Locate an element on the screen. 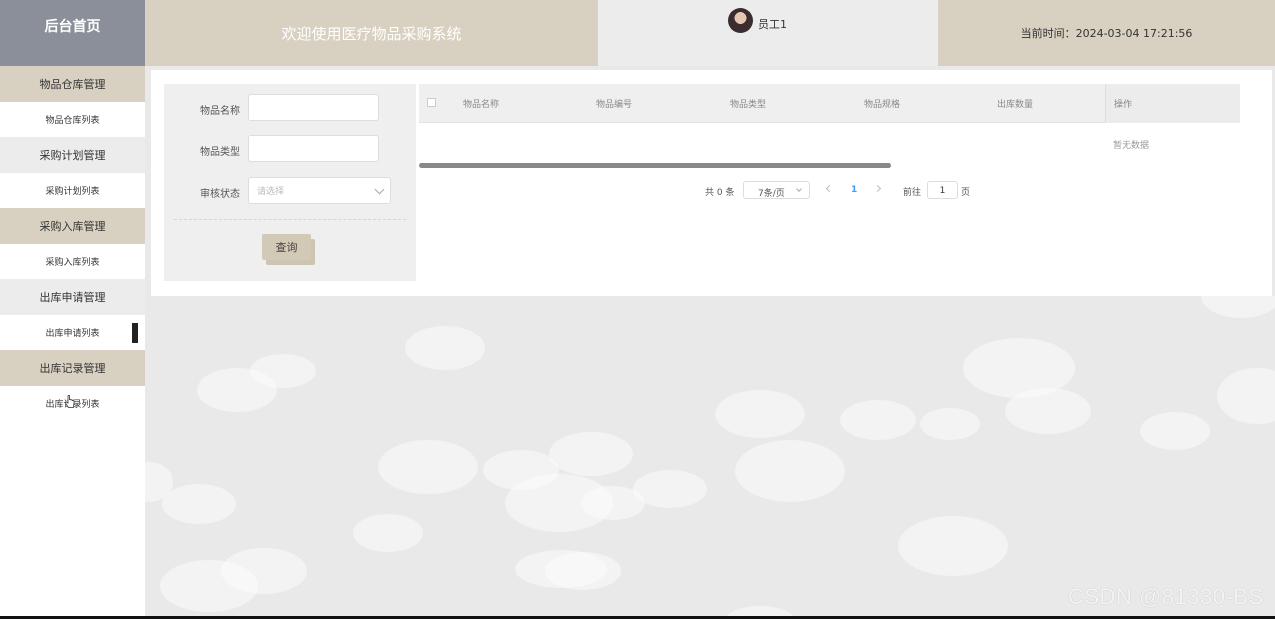 This screenshot has height=619, width=1275. page-size-value: 7条/页 is located at coordinates (771, 194).